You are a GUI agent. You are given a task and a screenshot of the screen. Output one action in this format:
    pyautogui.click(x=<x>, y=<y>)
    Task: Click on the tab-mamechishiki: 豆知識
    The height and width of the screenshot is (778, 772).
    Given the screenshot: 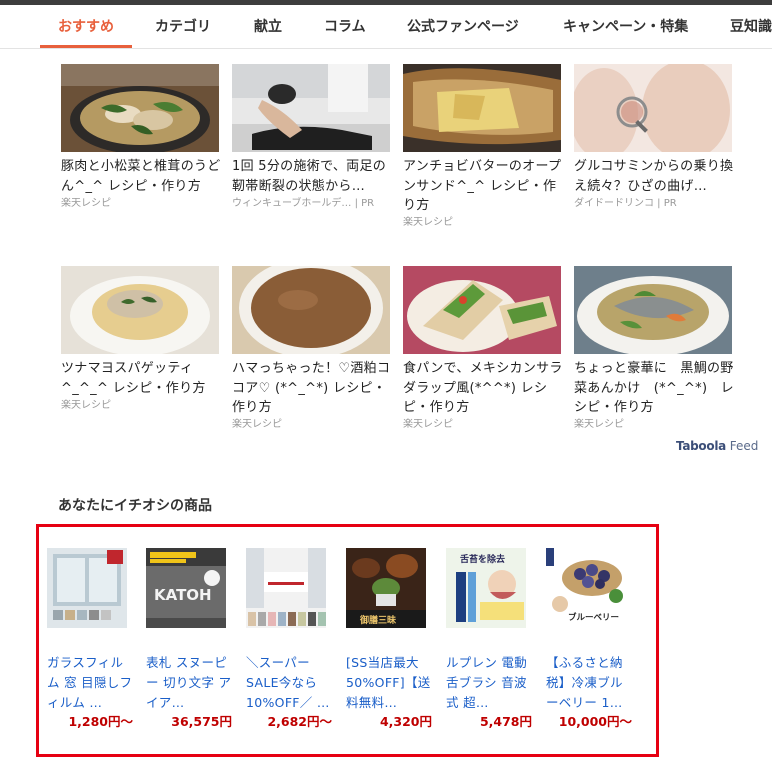 What is the action you would take?
    pyautogui.click(x=751, y=26)
    